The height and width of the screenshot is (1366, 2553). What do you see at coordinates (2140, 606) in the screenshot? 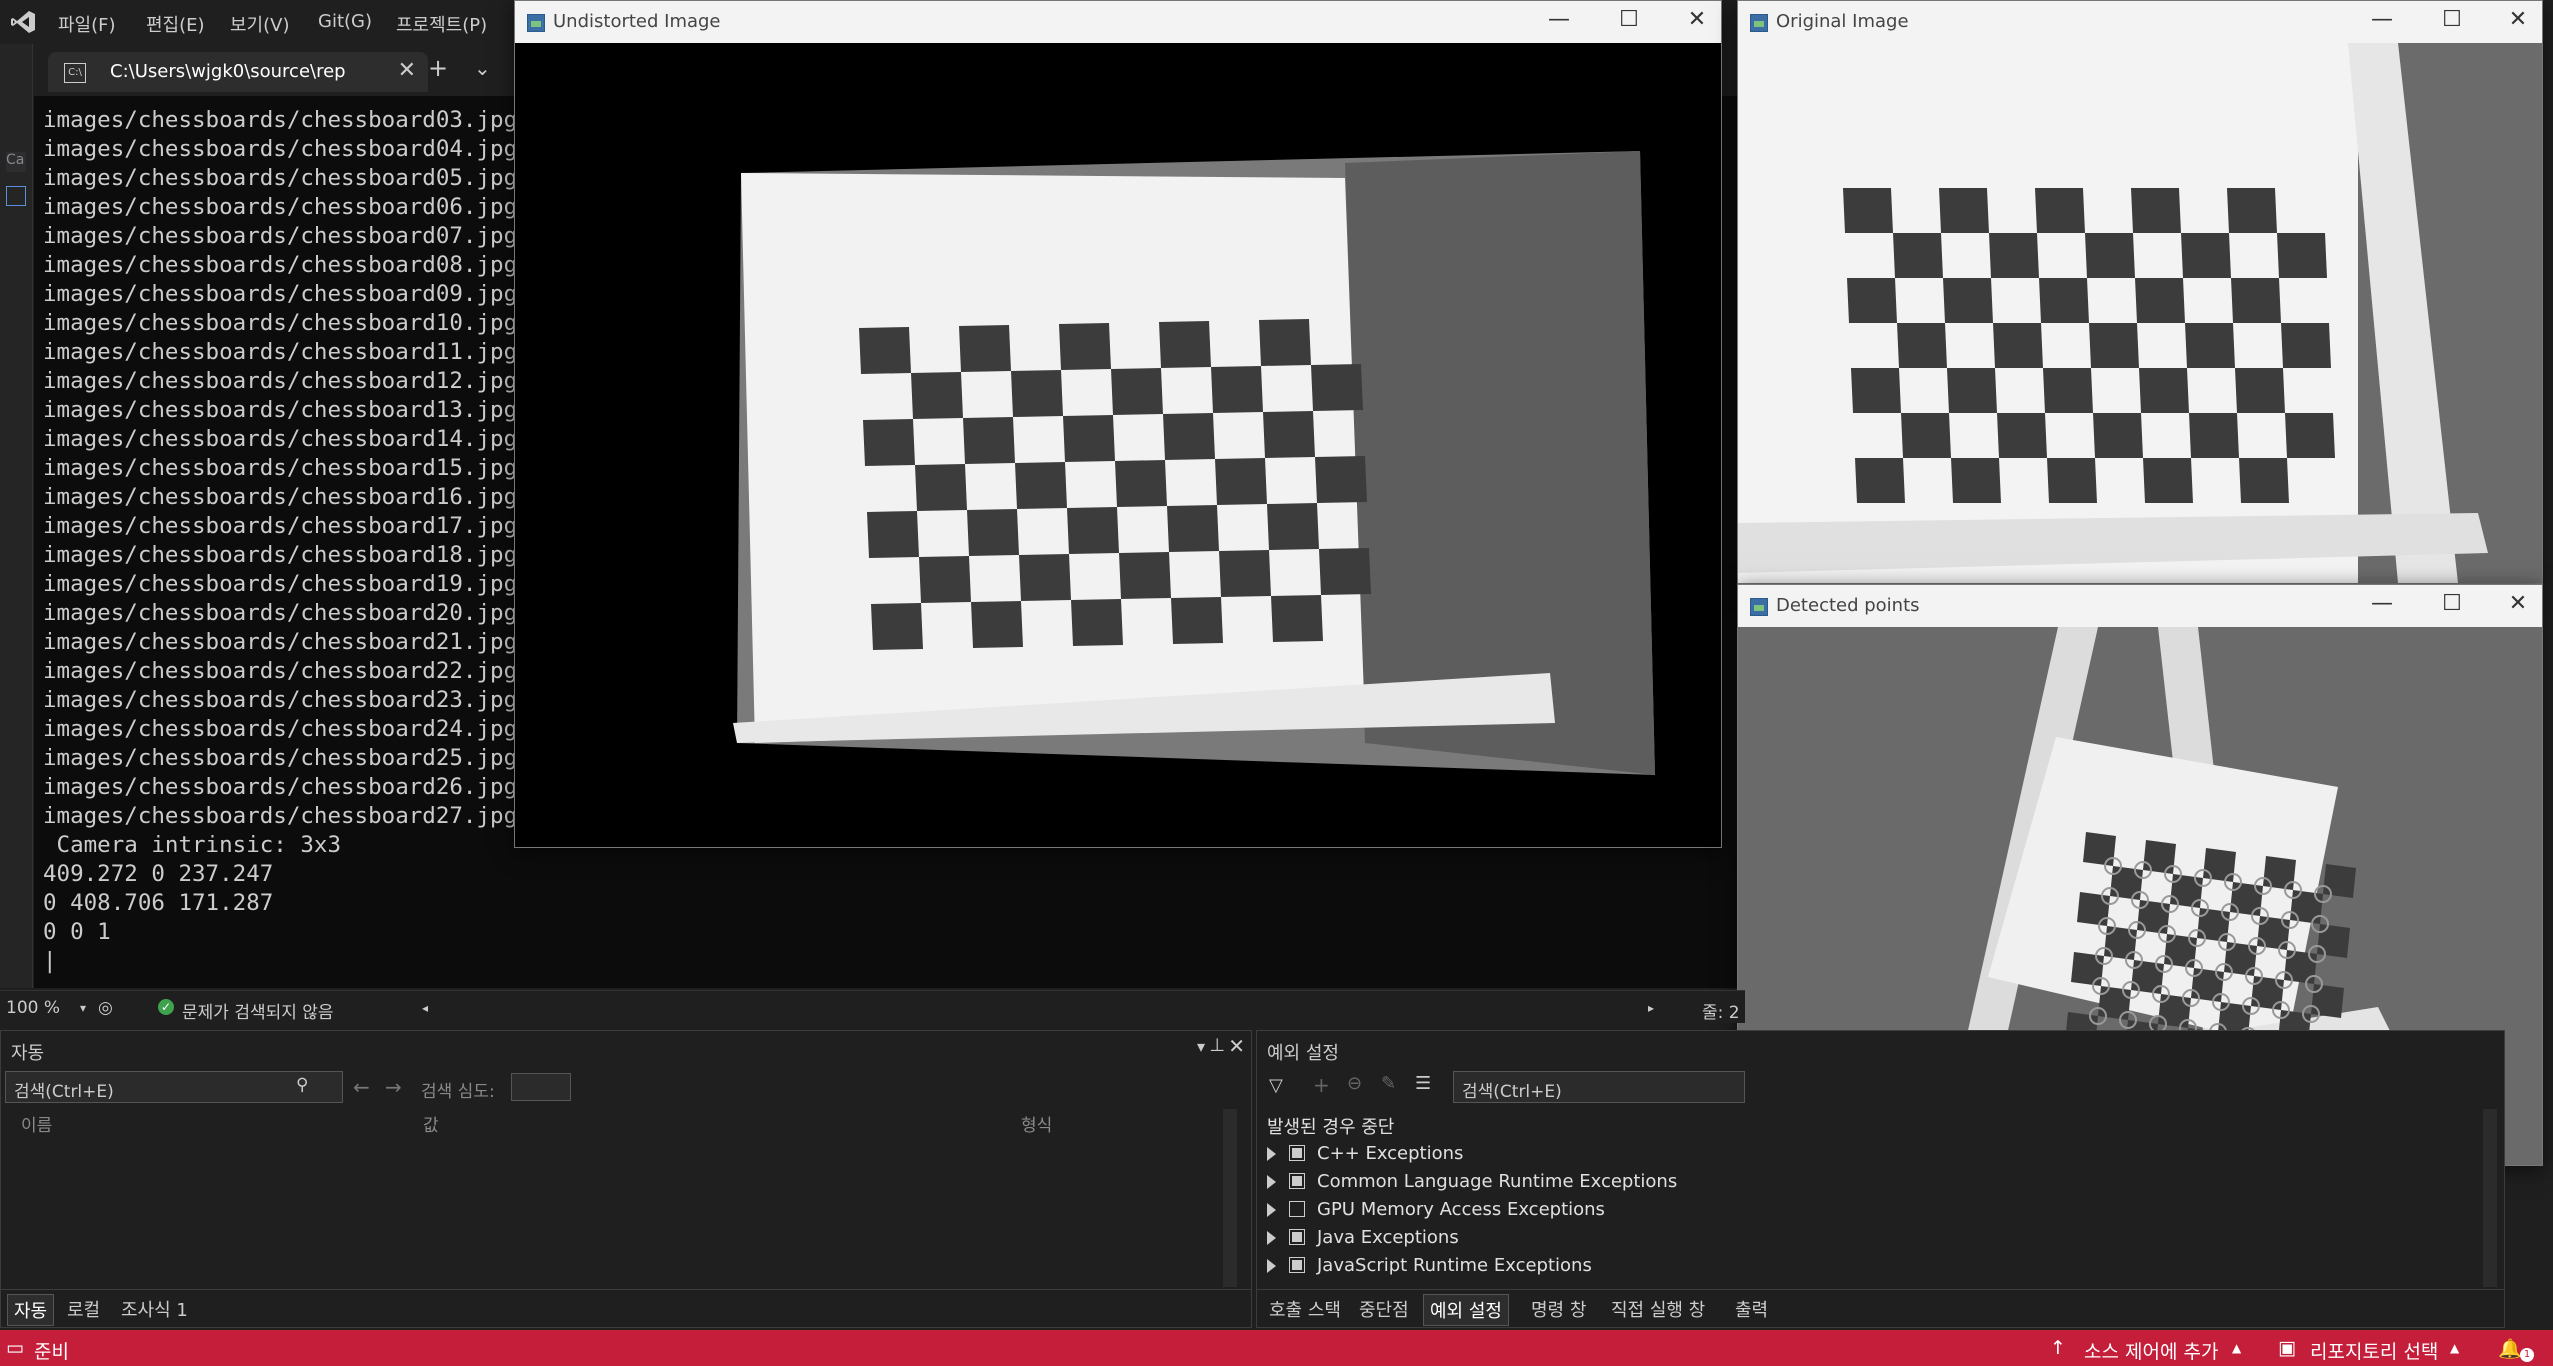
I see `window-titlebar: Detected points — ☐ ✕` at bounding box center [2140, 606].